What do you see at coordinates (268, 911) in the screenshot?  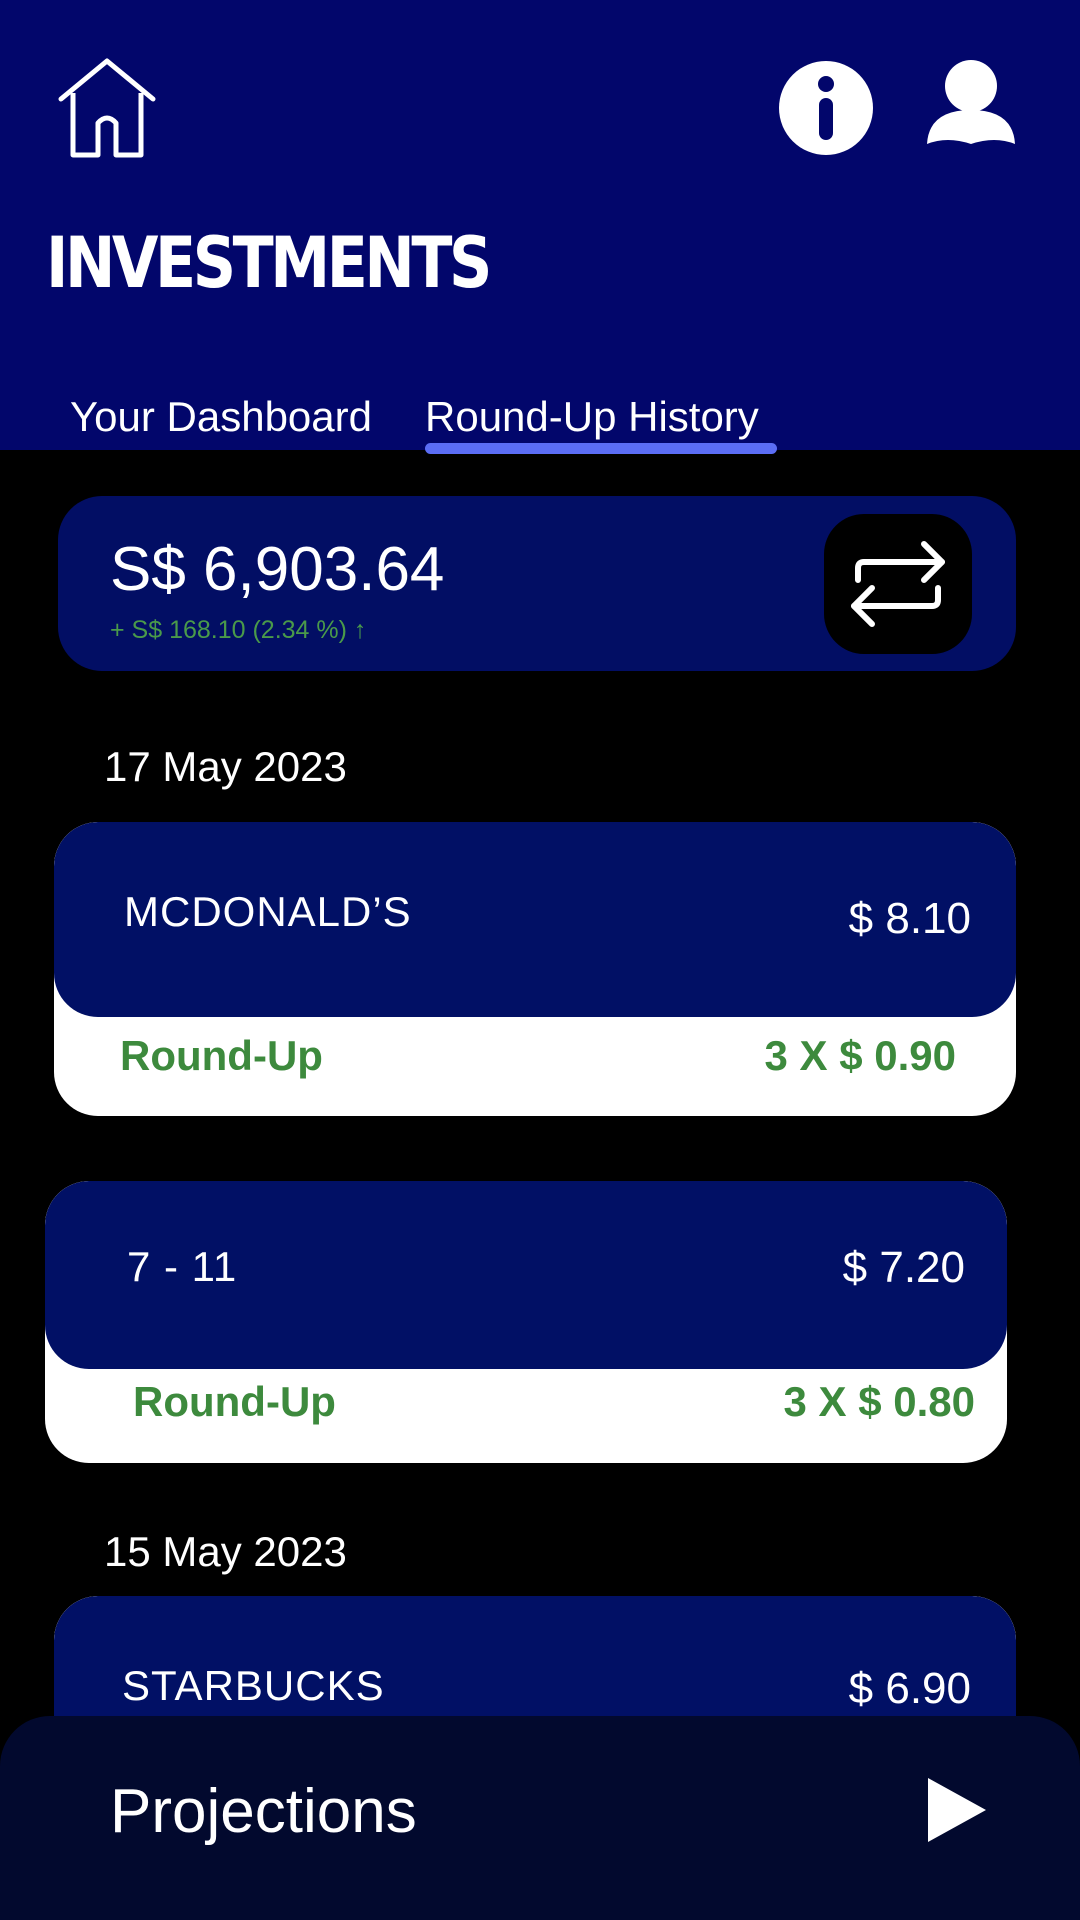 I see `merchant-name: MCDONALD’S` at bounding box center [268, 911].